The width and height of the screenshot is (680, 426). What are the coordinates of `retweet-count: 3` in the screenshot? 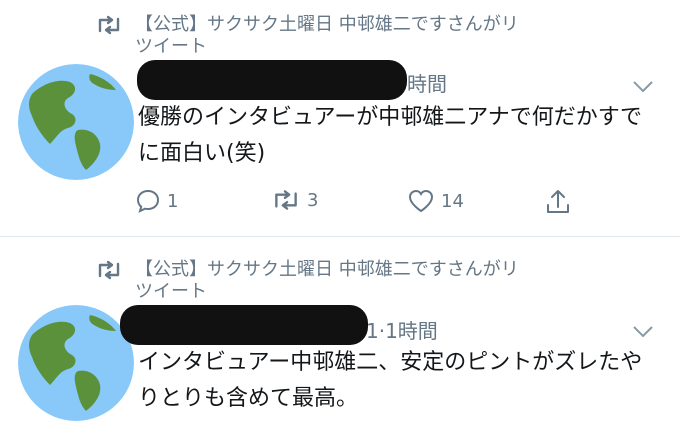 It's located at (313, 200).